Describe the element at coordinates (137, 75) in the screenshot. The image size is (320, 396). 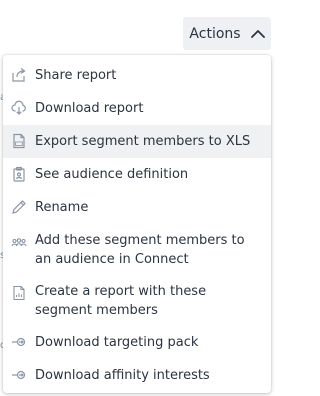
I see `menu-item-share-report: Share report` at that location.